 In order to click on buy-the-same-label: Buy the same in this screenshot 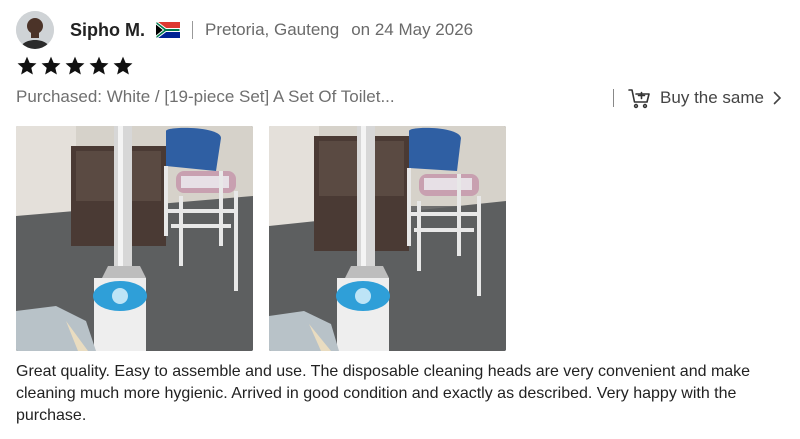, I will do `click(712, 97)`.